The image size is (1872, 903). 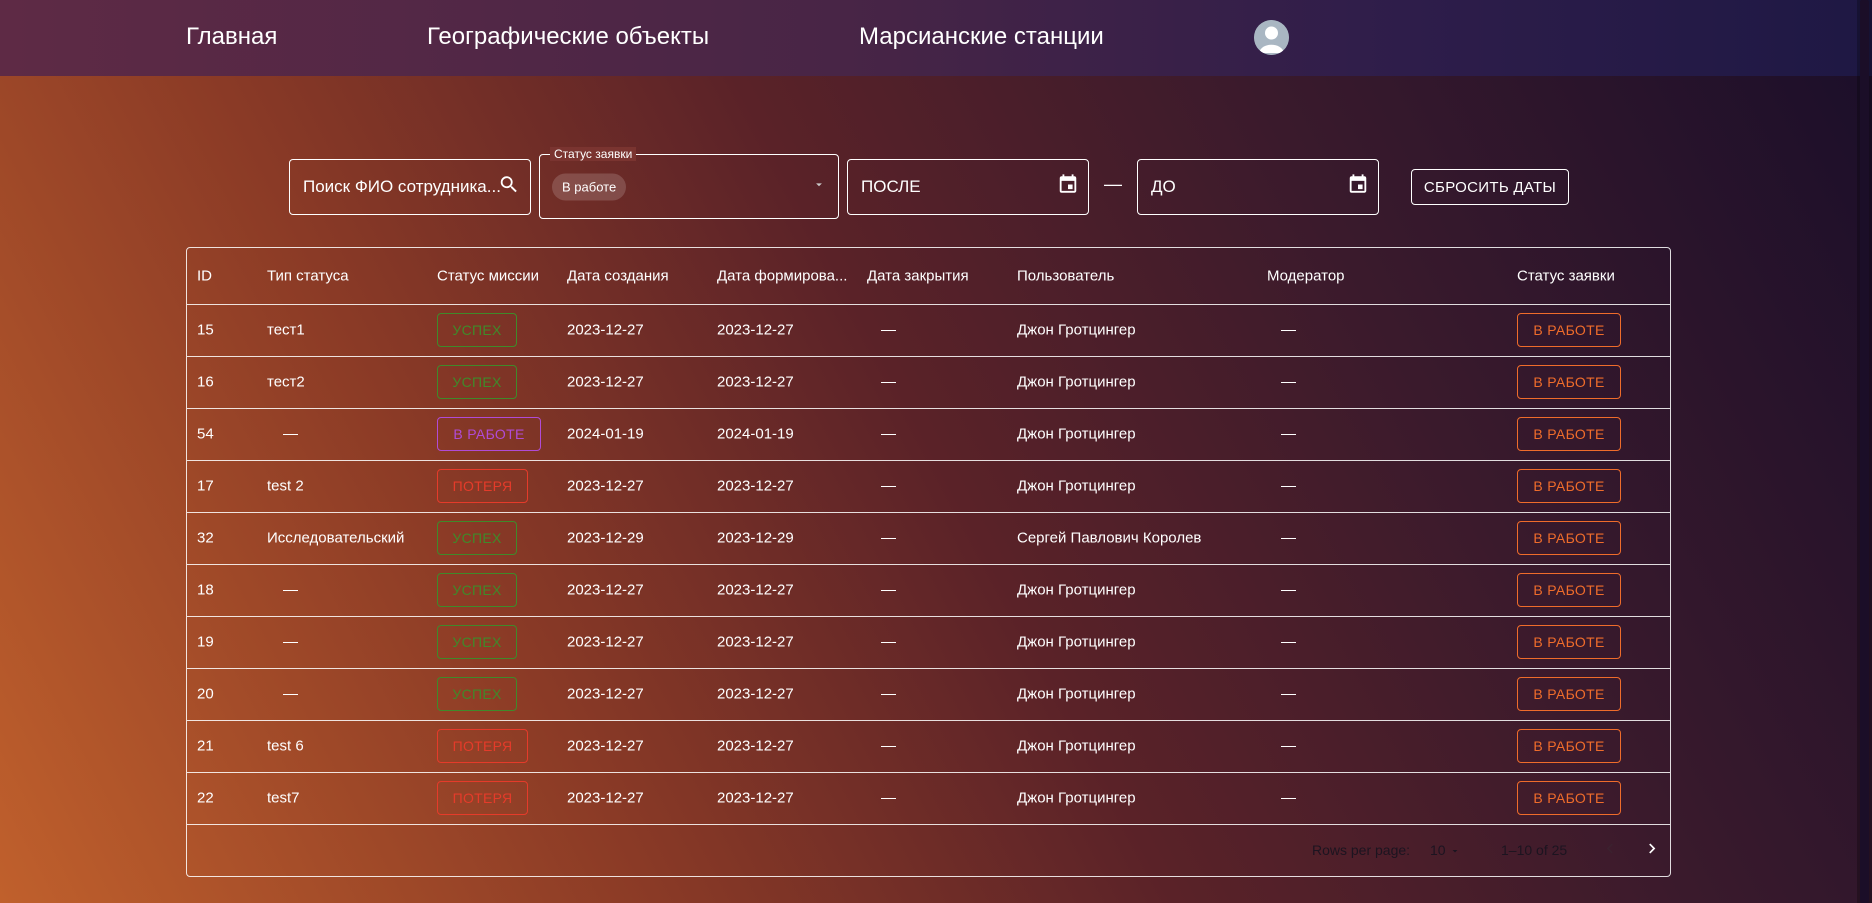 What do you see at coordinates (308, 276) in the screenshot?
I see `column-header-status-type: Тип статуса` at bounding box center [308, 276].